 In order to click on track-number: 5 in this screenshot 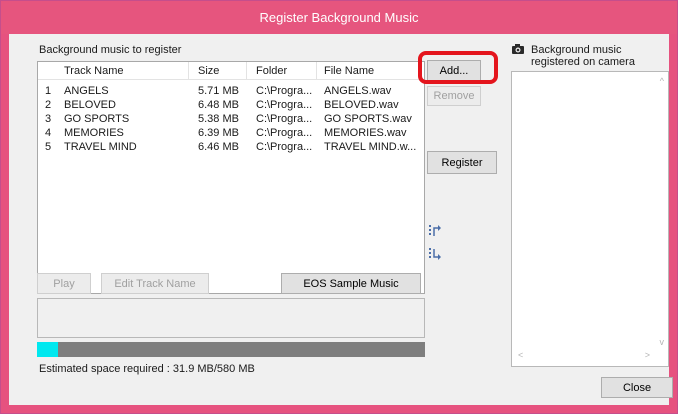, I will do `click(48, 147)`.